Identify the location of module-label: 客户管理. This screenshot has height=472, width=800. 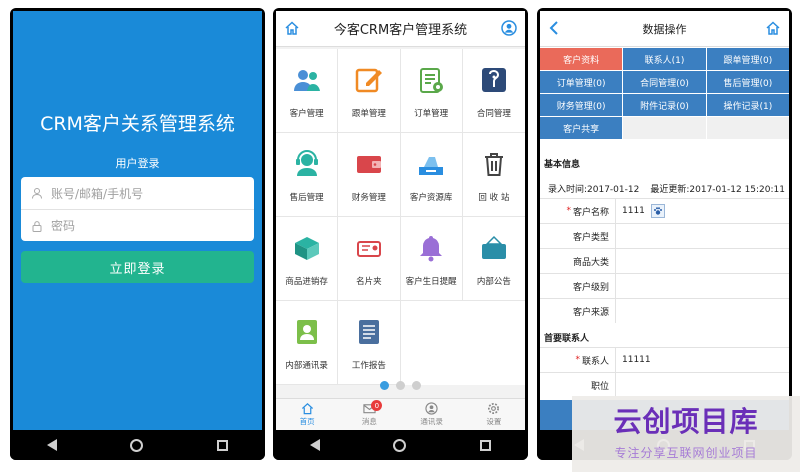
(306, 113).